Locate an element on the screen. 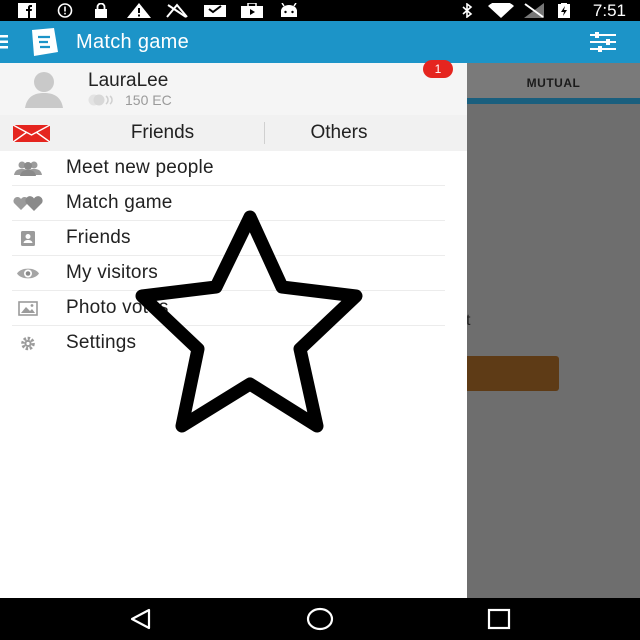 Image resolution: width=640 pixels, height=640 pixels. home-icon is located at coordinates (320, 619).